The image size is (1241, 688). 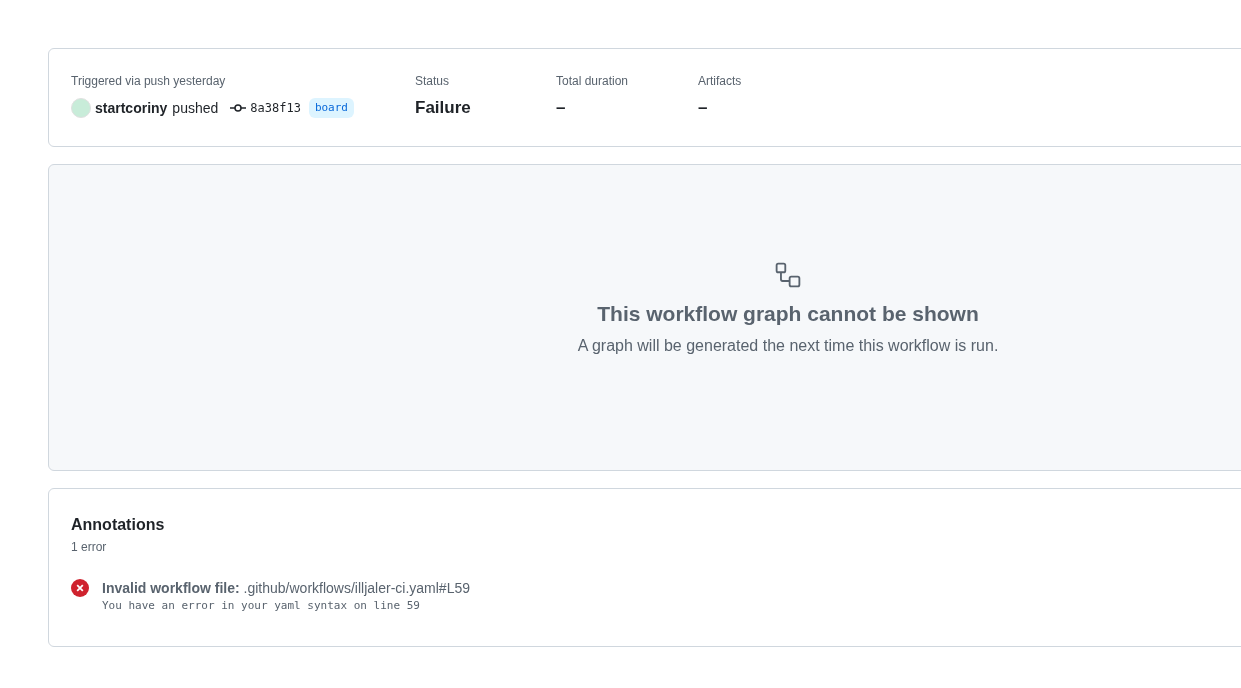 I want to click on field-label: Artifacts, so click(x=720, y=81).